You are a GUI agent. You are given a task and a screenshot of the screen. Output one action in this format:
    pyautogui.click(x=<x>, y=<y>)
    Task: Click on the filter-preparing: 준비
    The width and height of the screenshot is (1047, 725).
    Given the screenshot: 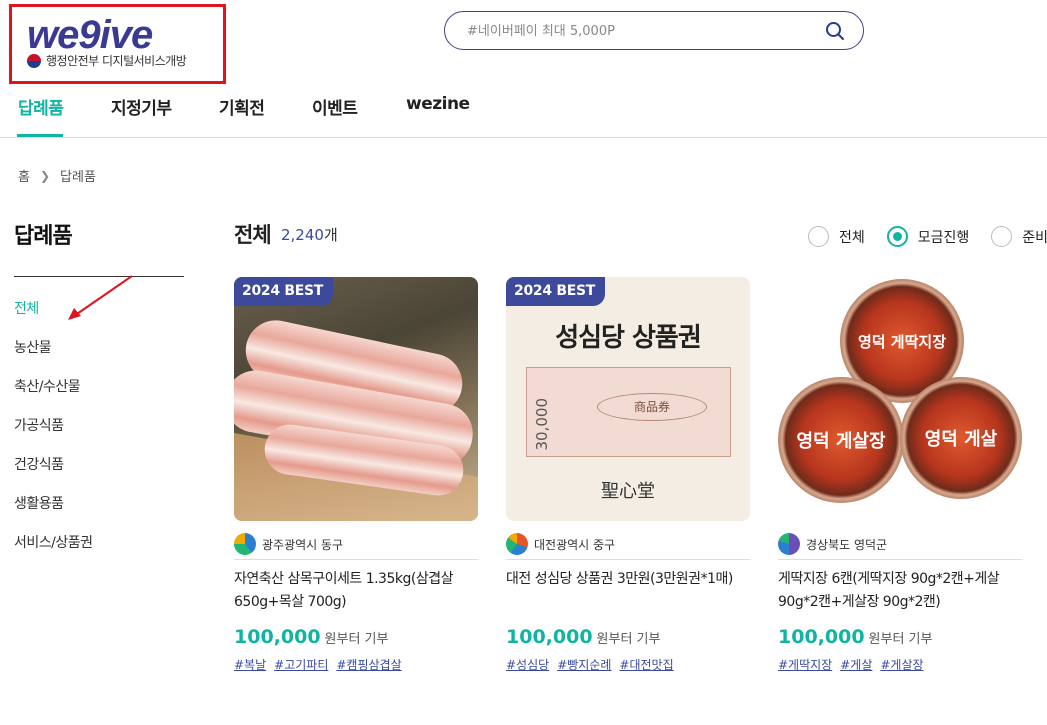 What is the action you would take?
    pyautogui.click(x=1019, y=236)
    